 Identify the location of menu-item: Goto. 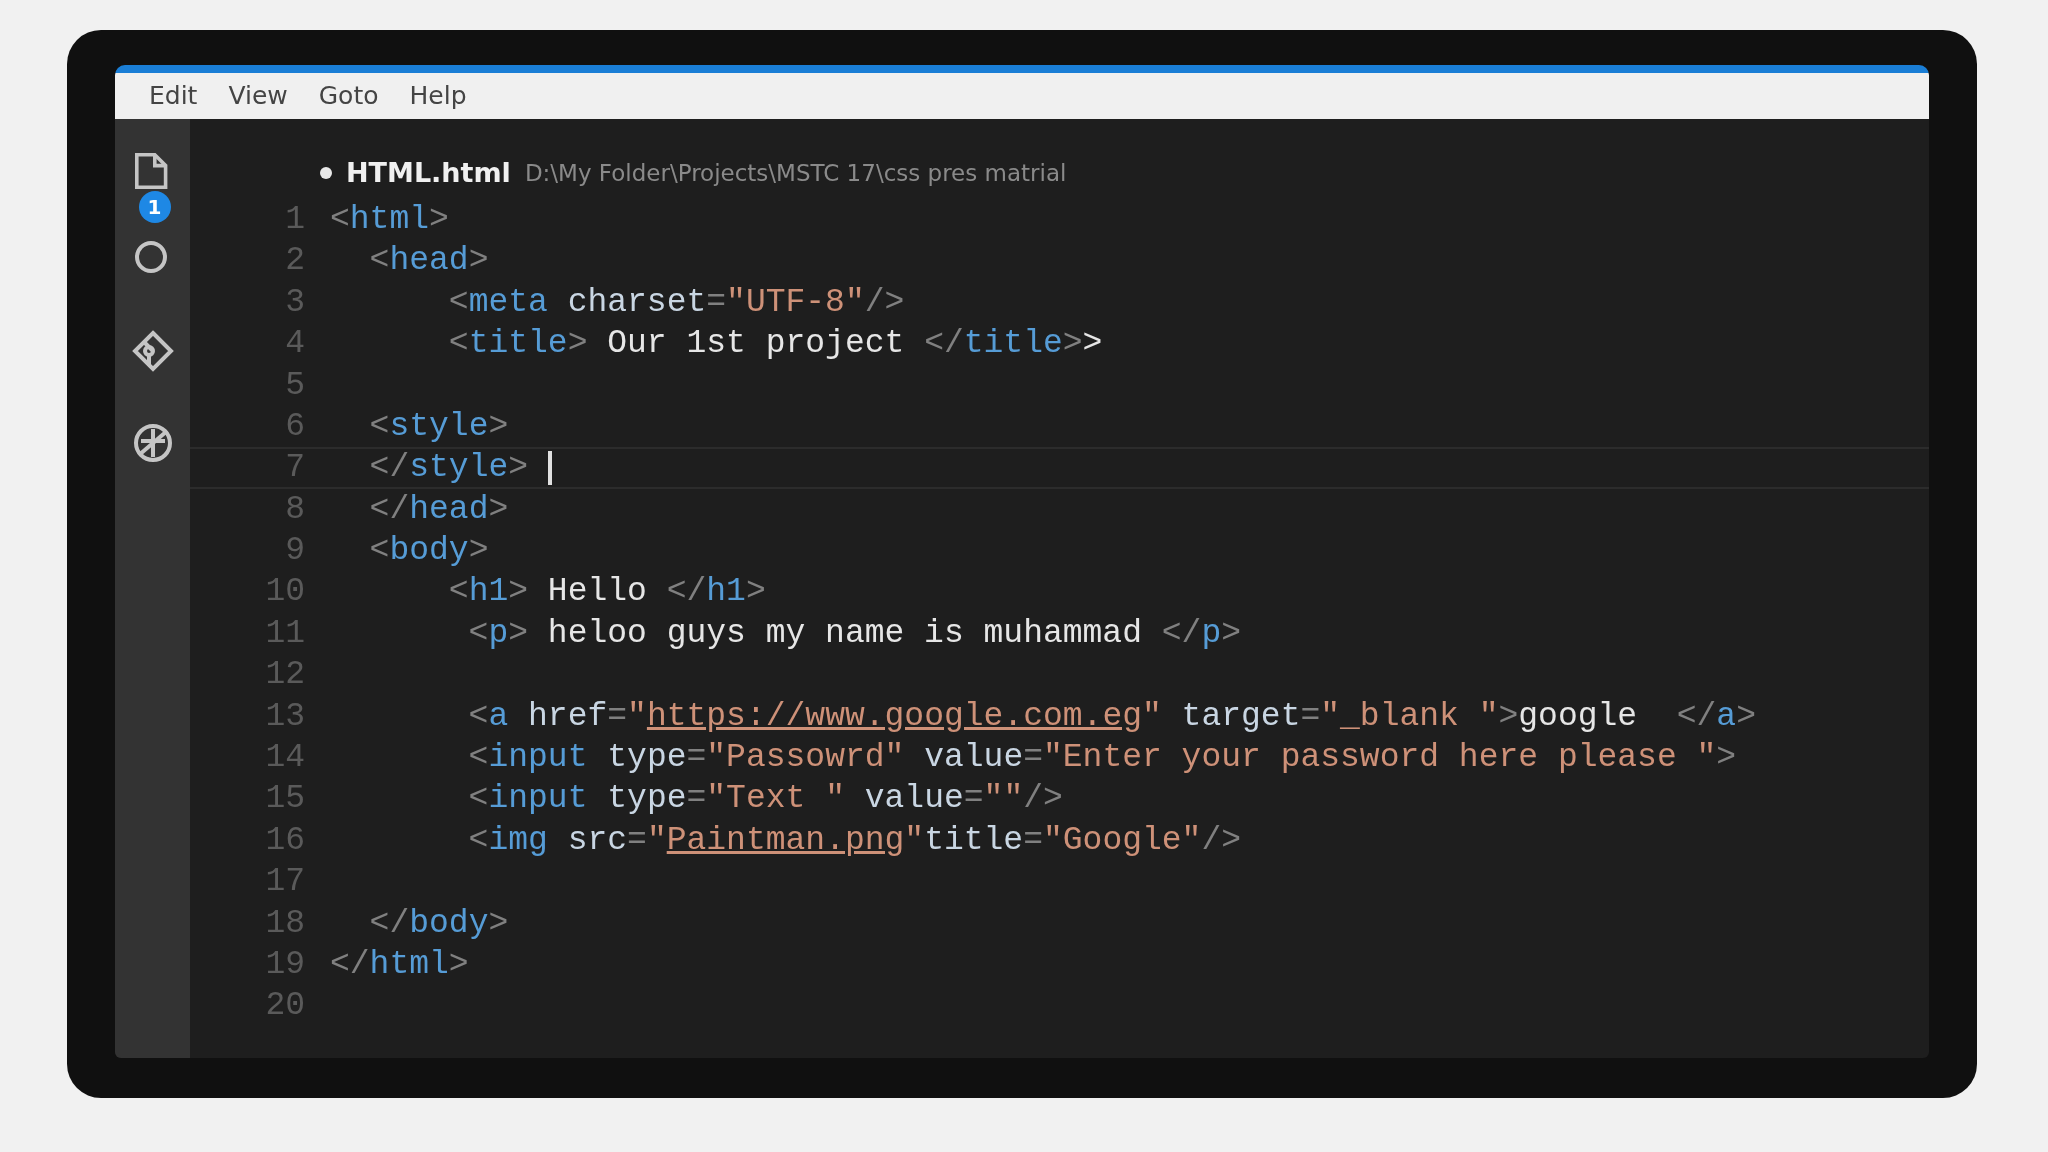
(348, 96).